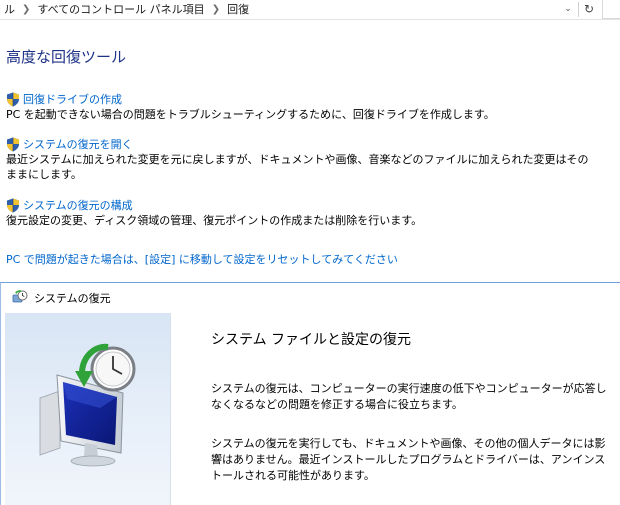 The width and height of the screenshot is (620, 505). What do you see at coordinates (202, 259) in the screenshot?
I see `pc-reset-settings-link: PC で問題が起きた場合は、[設定] に移動して設定をリセットしてみてください` at bounding box center [202, 259].